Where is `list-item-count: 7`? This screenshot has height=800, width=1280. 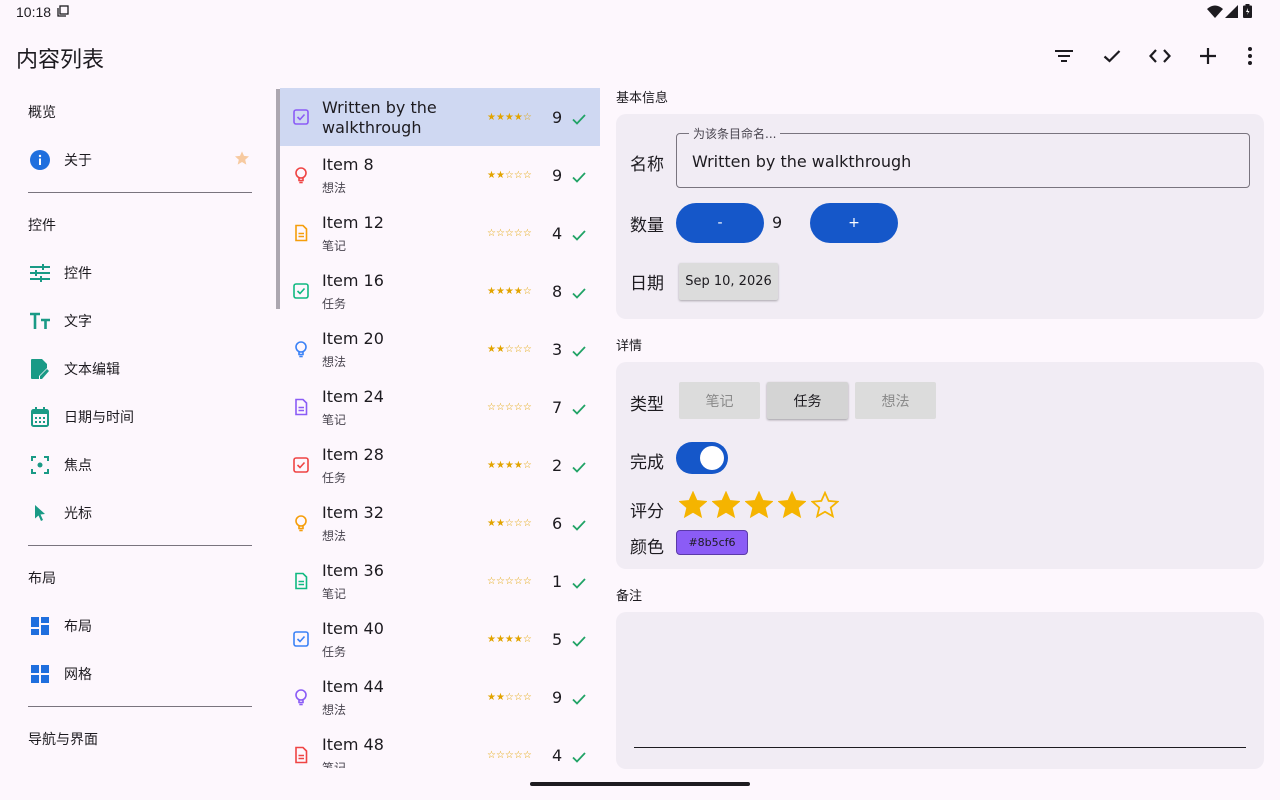 list-item-count: 7 is located at coordinates (557, 407).